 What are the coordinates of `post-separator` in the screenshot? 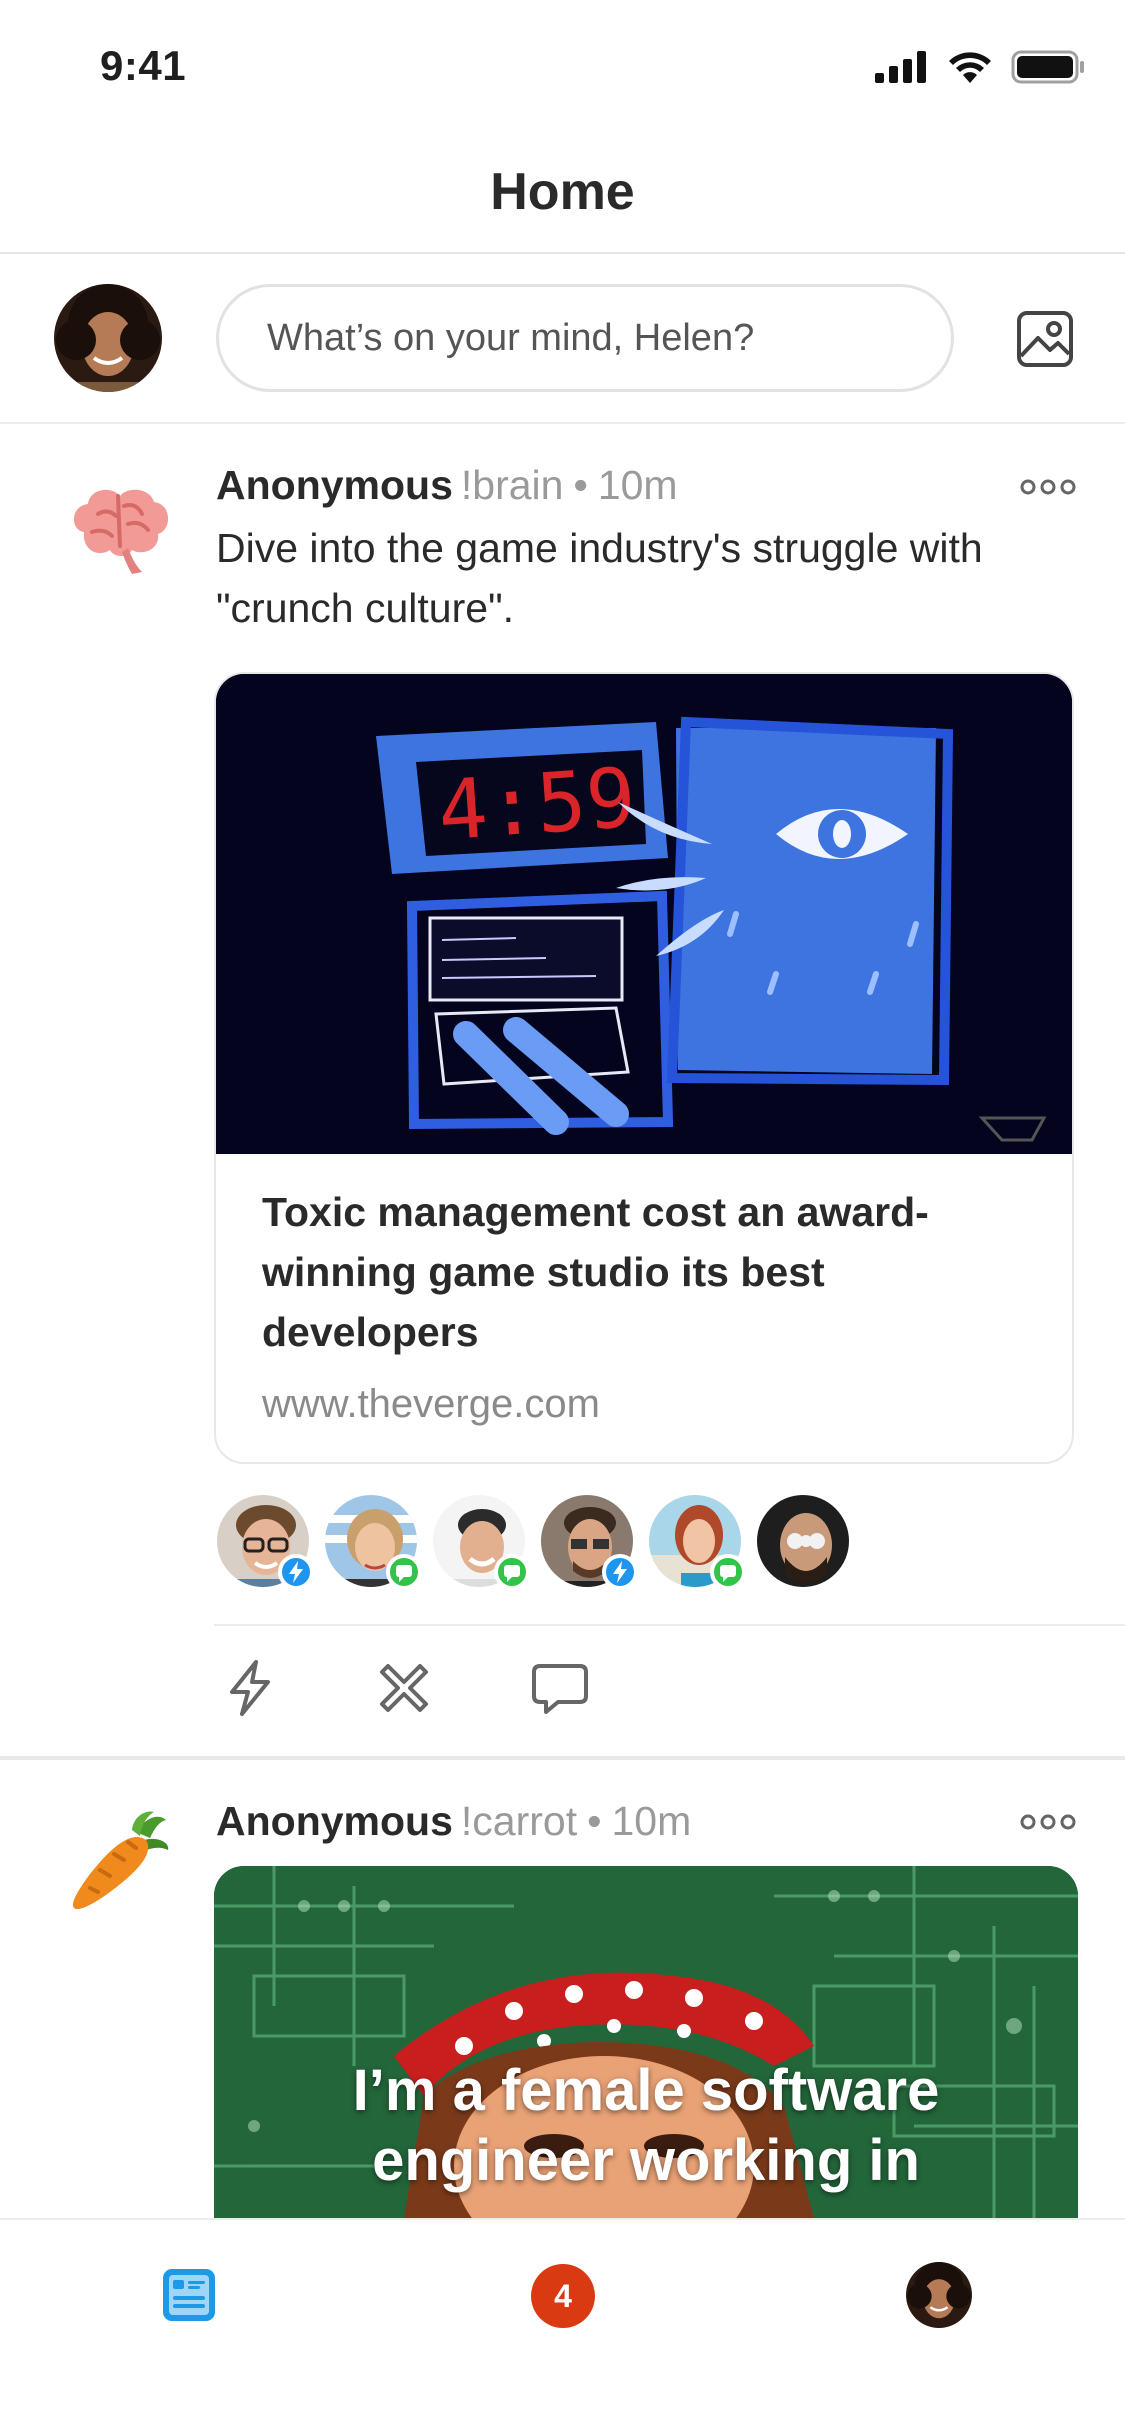 It's located at (562, 1758).